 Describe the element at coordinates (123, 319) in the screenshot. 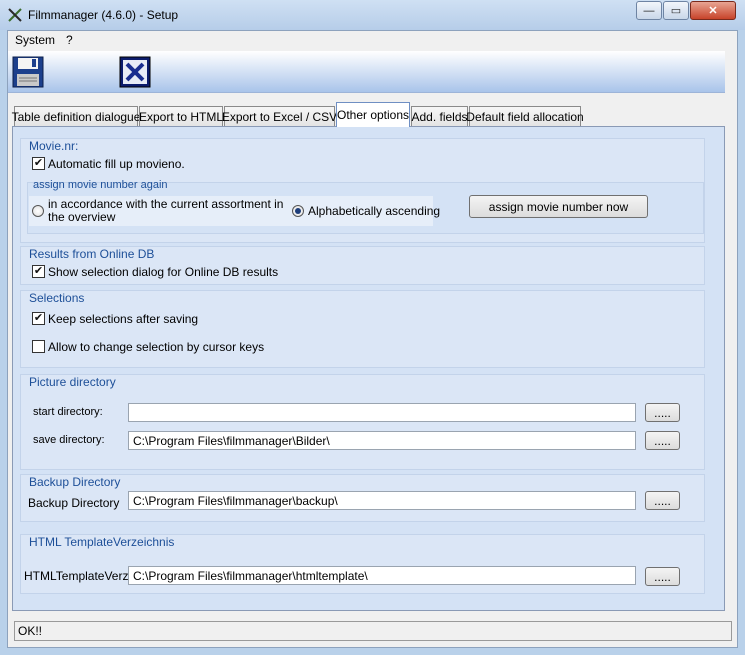

I see `keep-selections-label: Keep selections after saving` at that location.